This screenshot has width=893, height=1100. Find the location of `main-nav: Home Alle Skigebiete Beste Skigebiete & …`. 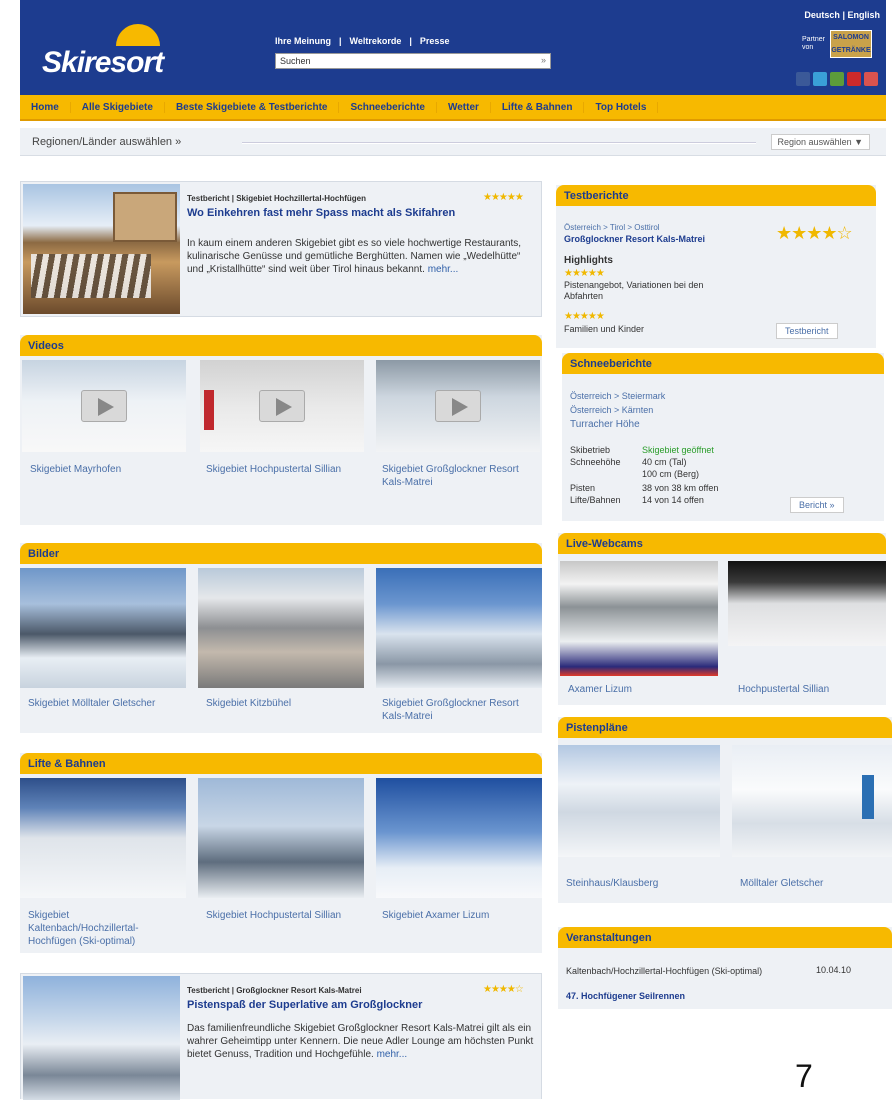

main-nav: Home Alle Skigebiete Beste Skigebiete & … is located at coordinates (453, 108).